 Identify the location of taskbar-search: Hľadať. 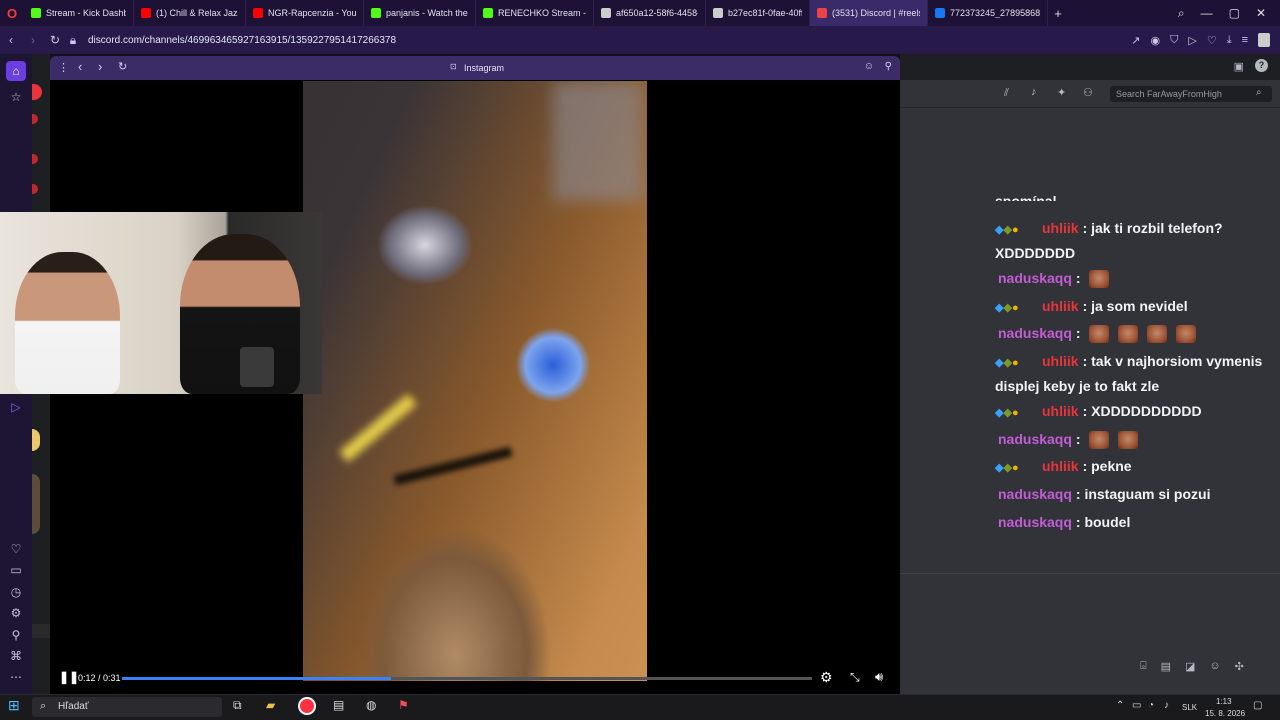
(127, 707).